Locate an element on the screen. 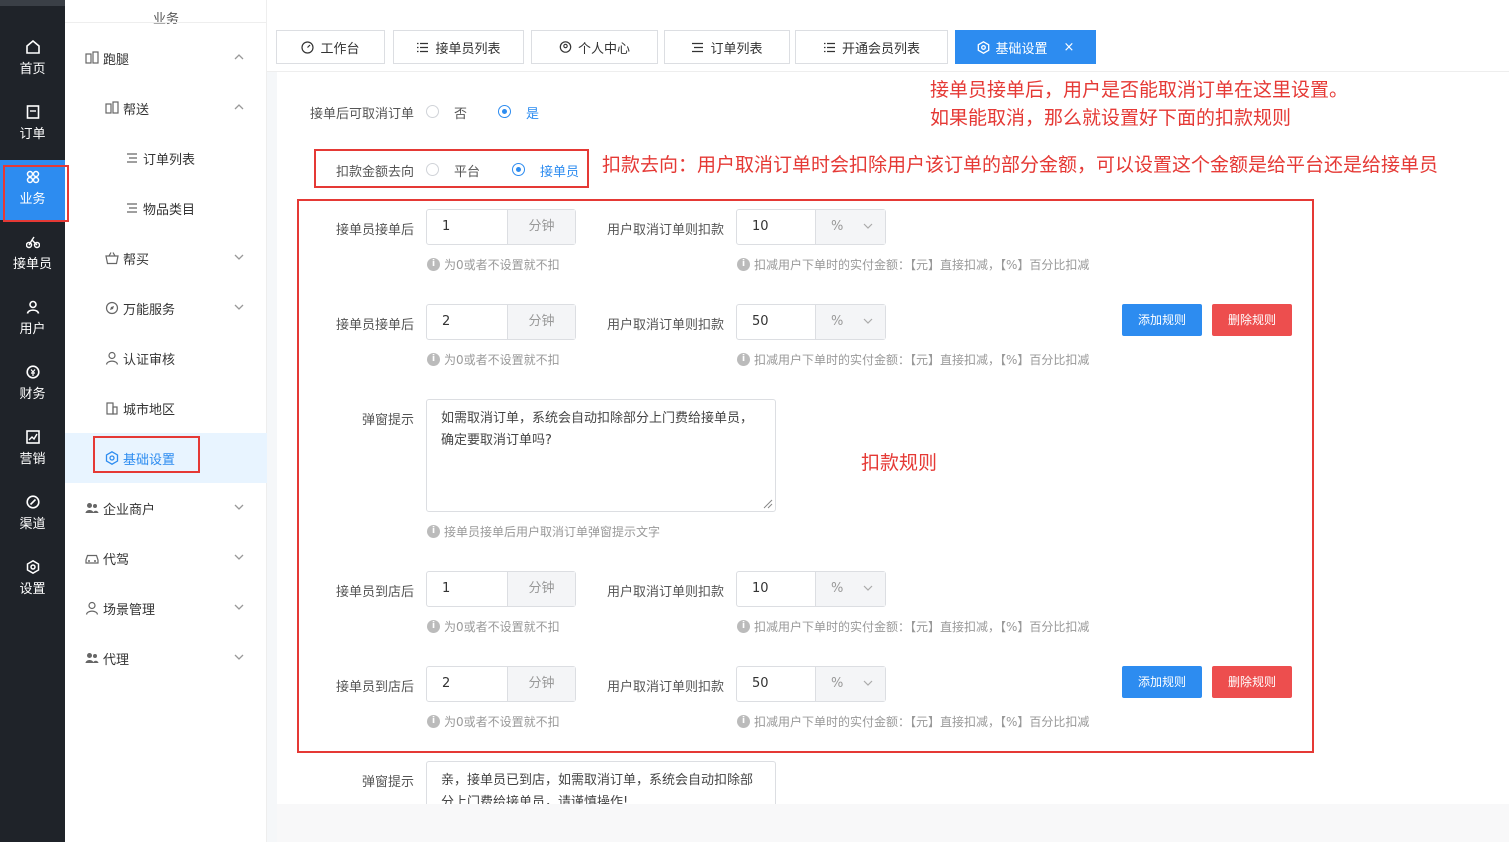 This screenshot has height=842, width=1509. submenu-label-category: 物品类目 is located at coordinates (169, 210).